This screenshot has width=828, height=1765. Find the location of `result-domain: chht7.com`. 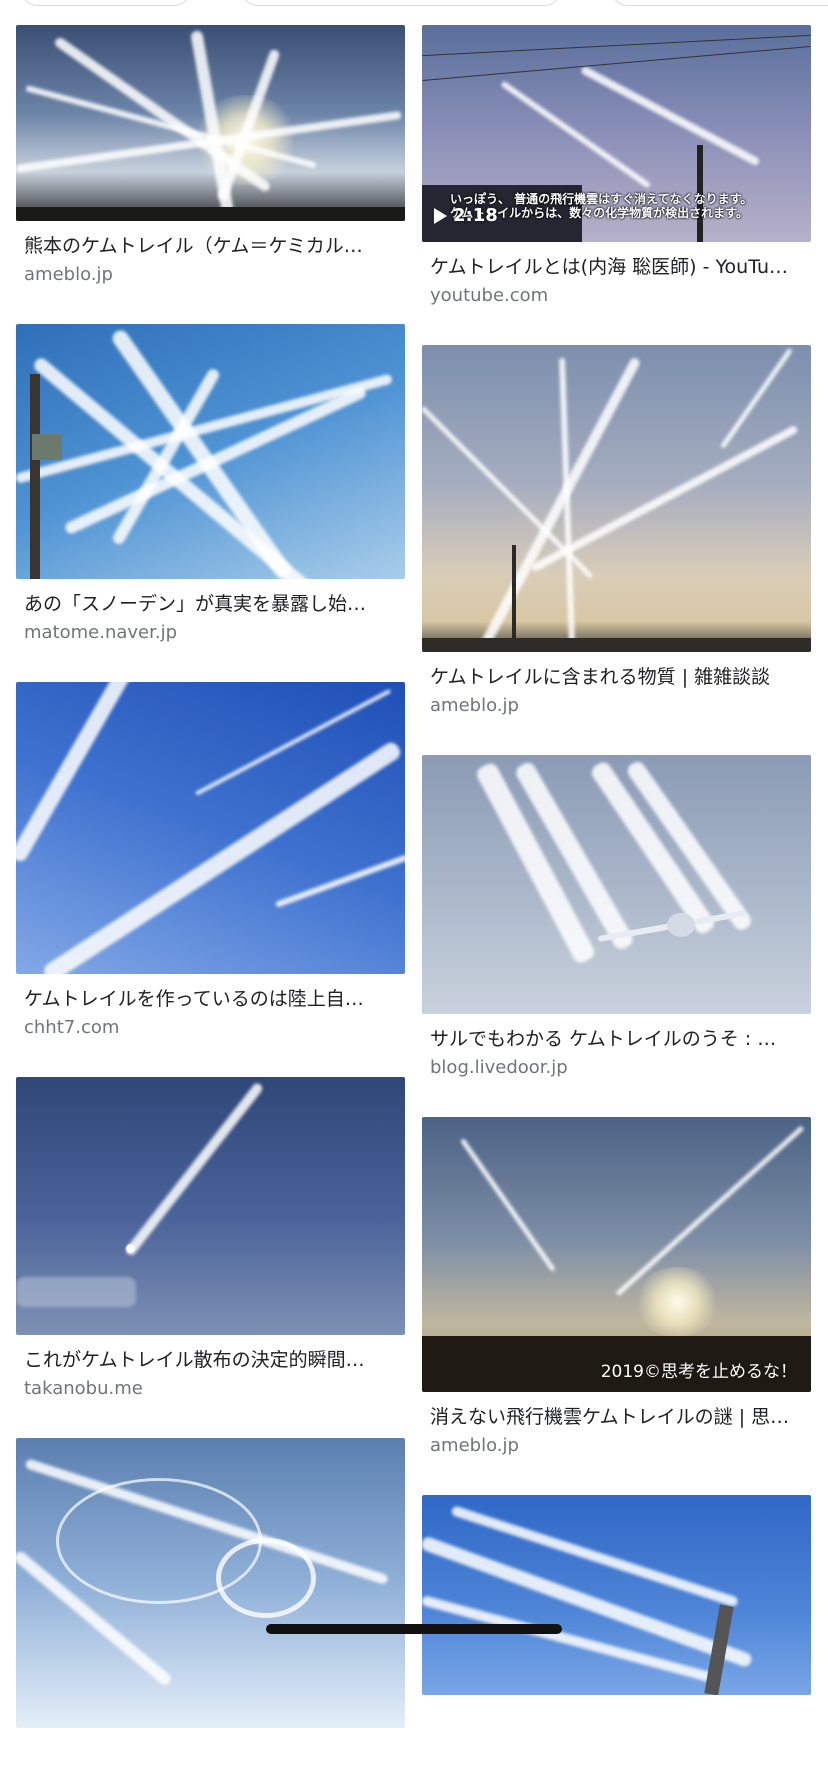

result-domain: chht7.com is located at coordinates (72, 1027).